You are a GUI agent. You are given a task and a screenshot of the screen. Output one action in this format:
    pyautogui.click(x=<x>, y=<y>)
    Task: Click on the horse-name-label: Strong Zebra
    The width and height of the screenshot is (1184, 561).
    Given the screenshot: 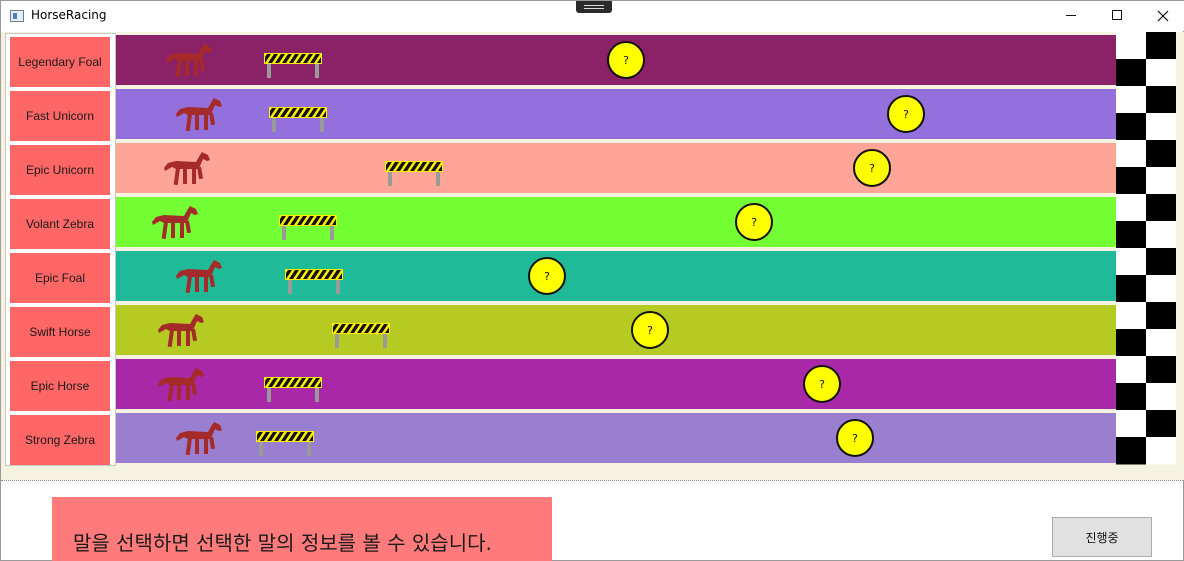 What is the action you would take?
    pyautogui.click(x=60, y=440)
    